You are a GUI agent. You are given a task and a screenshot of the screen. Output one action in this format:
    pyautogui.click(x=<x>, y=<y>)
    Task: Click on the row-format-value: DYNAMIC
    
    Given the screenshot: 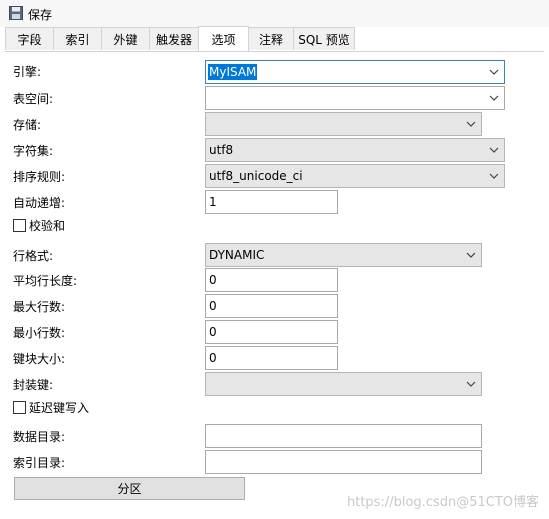 What is the action you would take?
    pyautogui.click(x=237, y=255)
    